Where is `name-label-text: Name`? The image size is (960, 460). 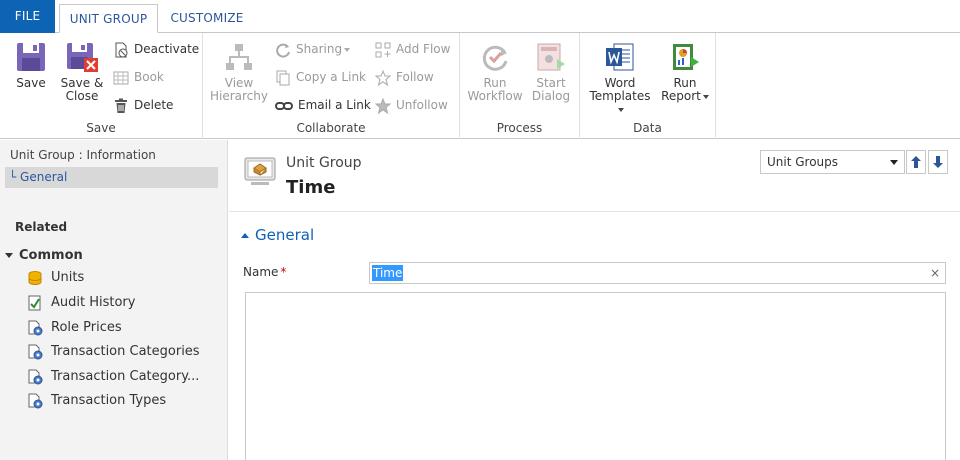
name-label-text: Name is located at coordinates (261, 272).